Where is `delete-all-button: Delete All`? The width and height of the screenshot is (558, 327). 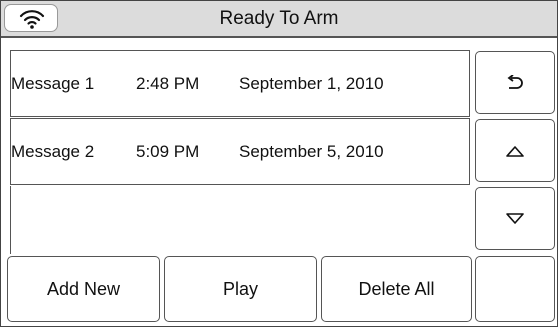
delete-all-button: Delete All is located at coordinates (396, 289).